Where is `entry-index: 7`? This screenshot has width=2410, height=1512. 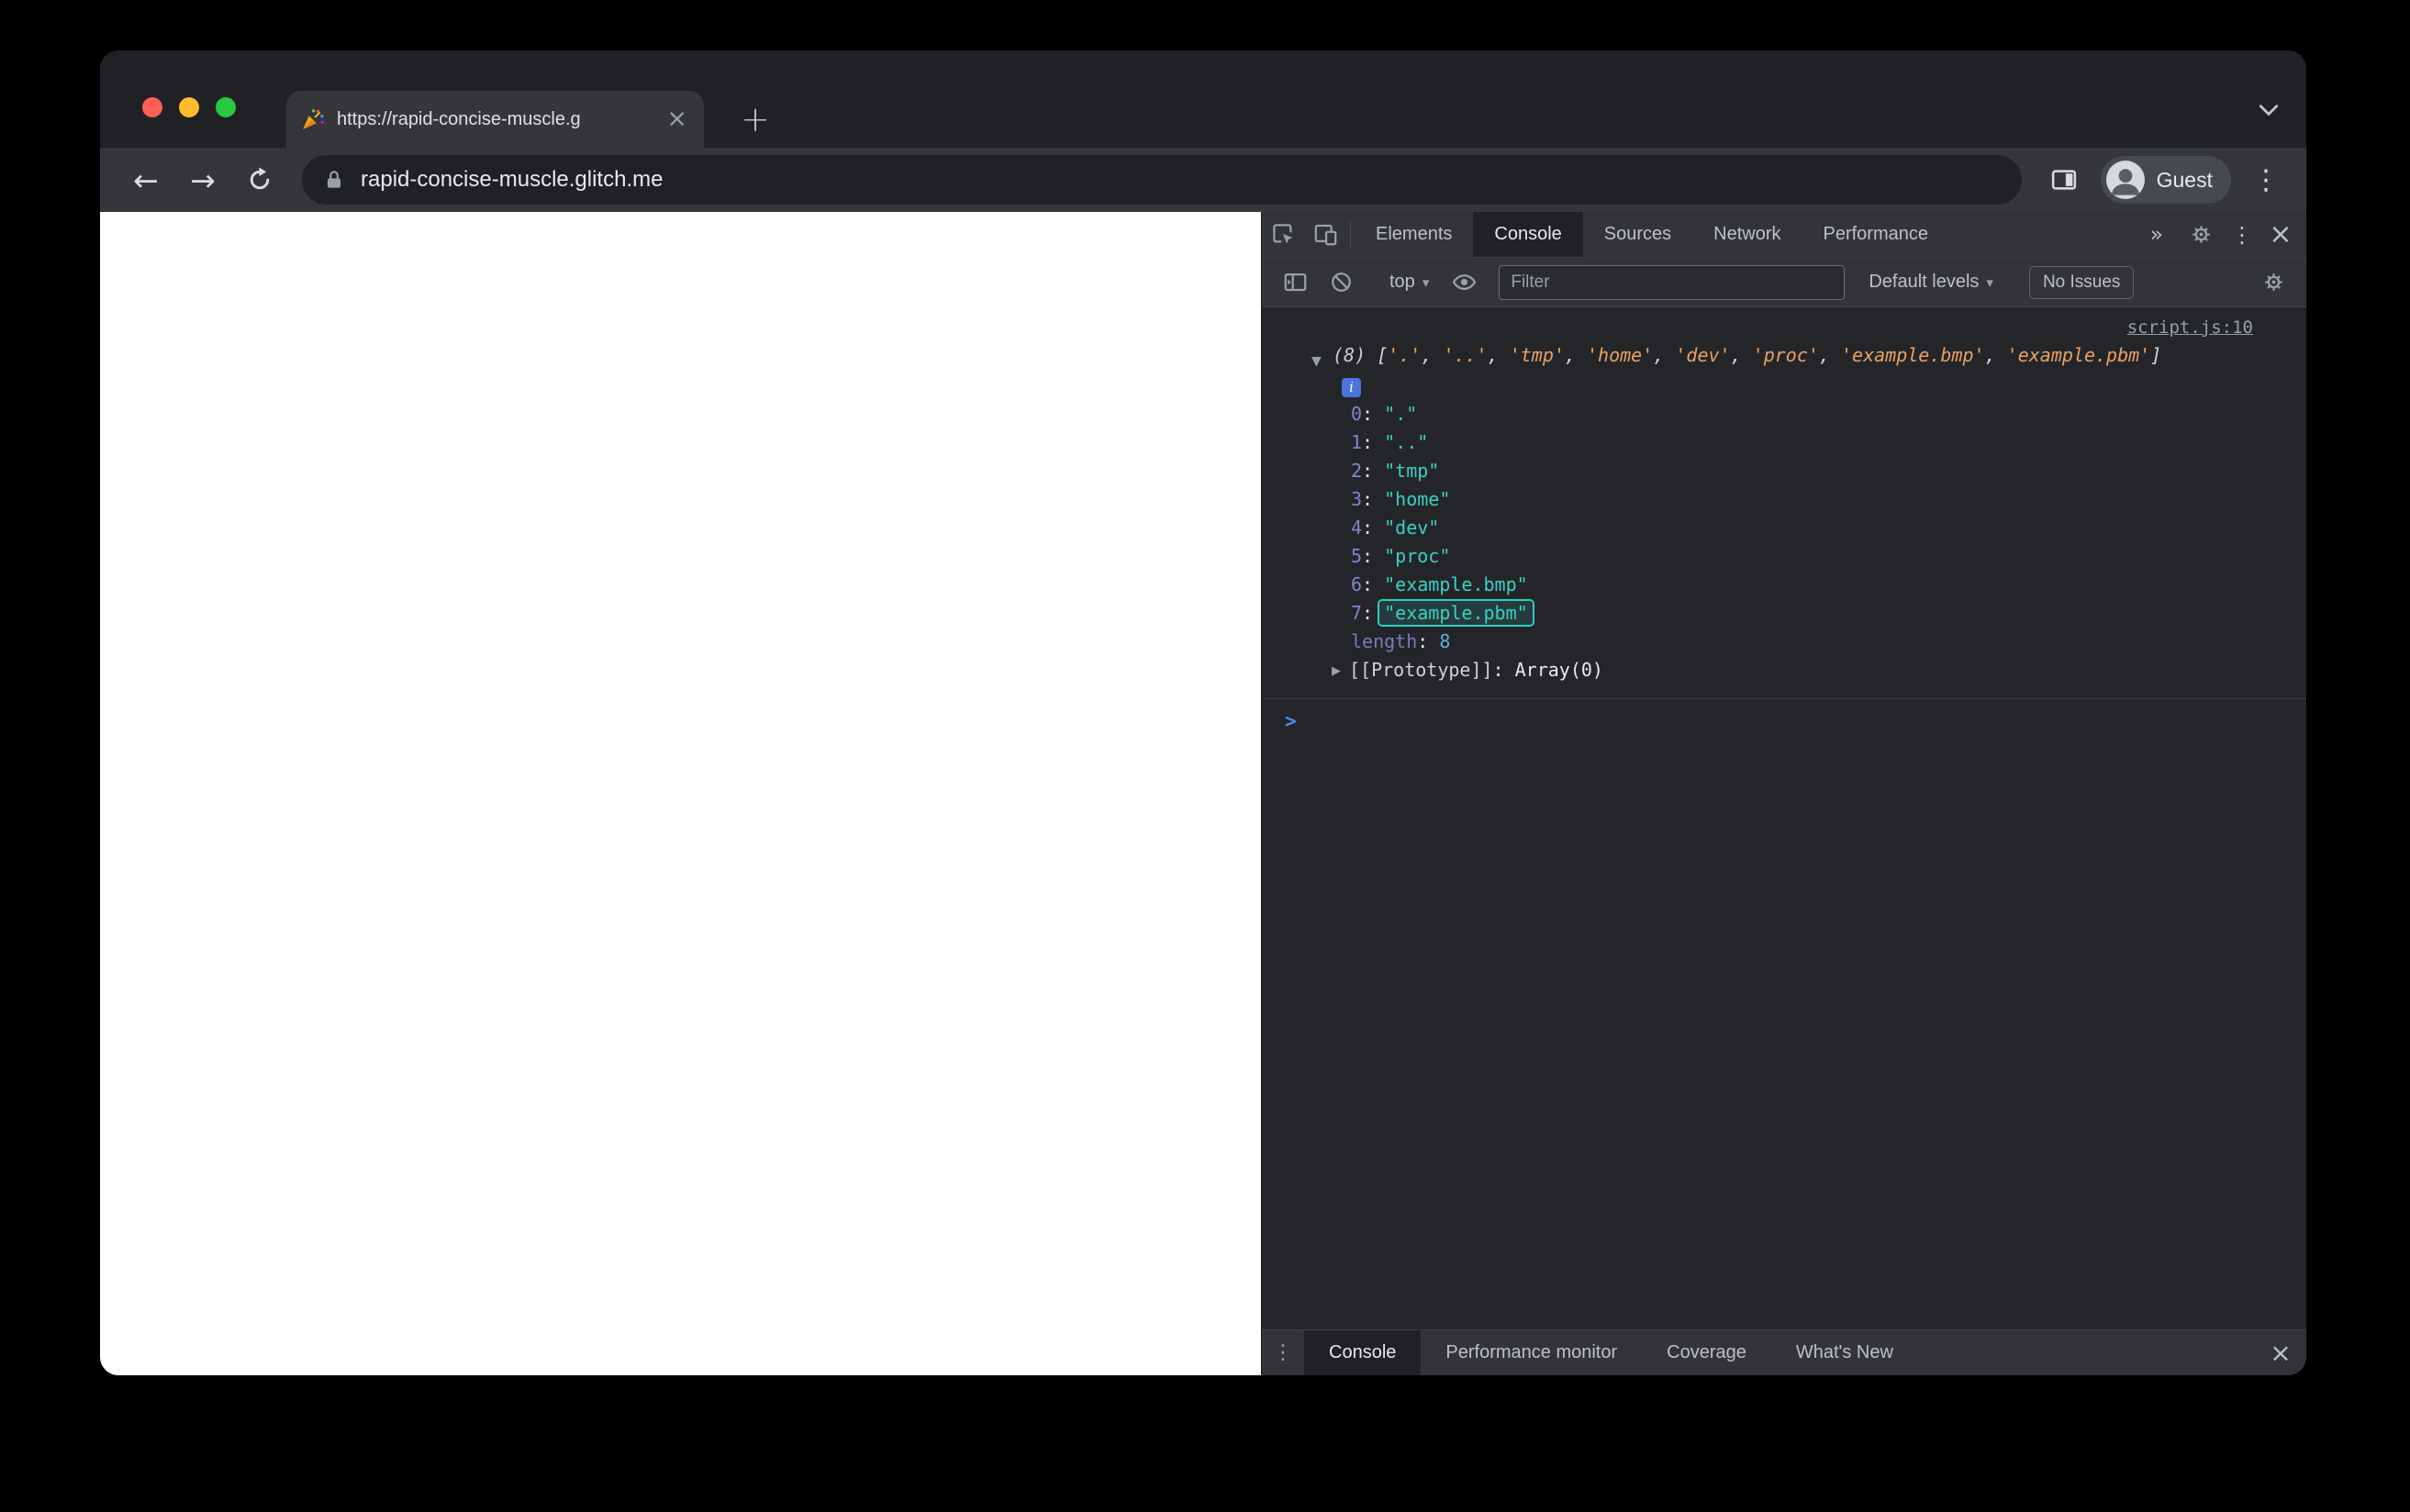 entry-index: 7 is located at coordinates (1357, 612).